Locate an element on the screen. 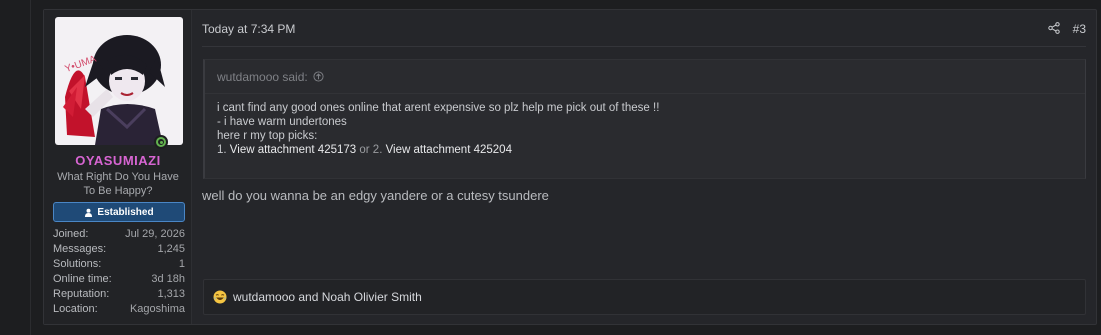 This screenshot has height=335, width=1101. user-avatar: Y•UMA is located at coordinates (119, 81).